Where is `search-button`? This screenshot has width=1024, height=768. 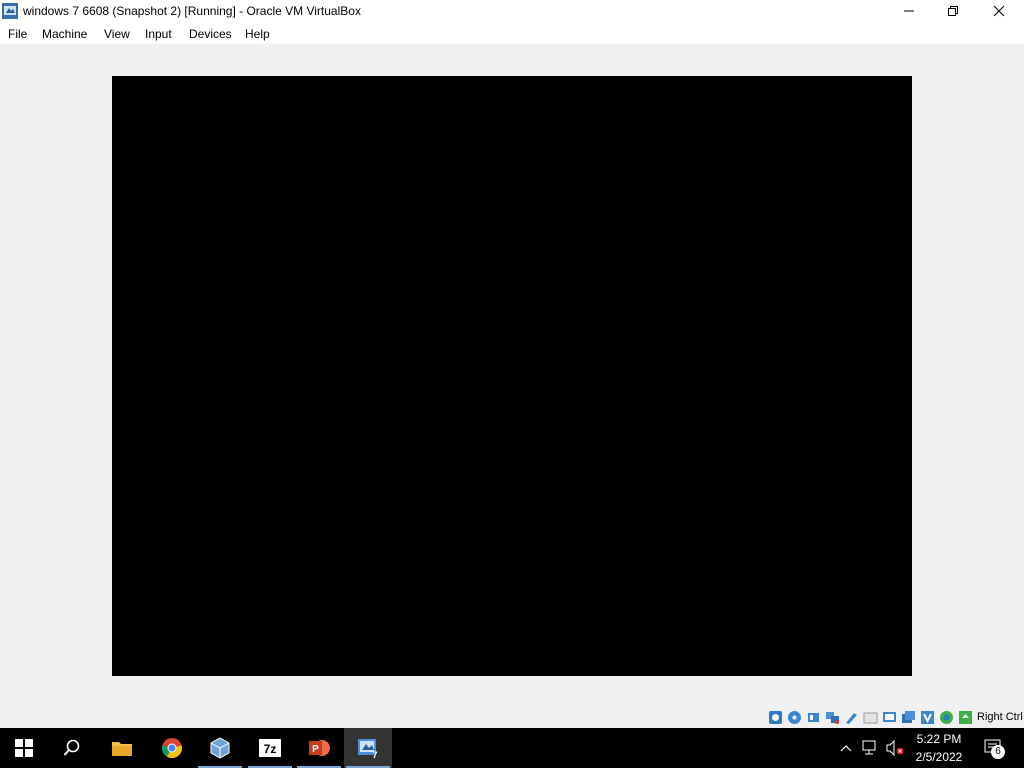
search-button is located at coordinates (72, 748).